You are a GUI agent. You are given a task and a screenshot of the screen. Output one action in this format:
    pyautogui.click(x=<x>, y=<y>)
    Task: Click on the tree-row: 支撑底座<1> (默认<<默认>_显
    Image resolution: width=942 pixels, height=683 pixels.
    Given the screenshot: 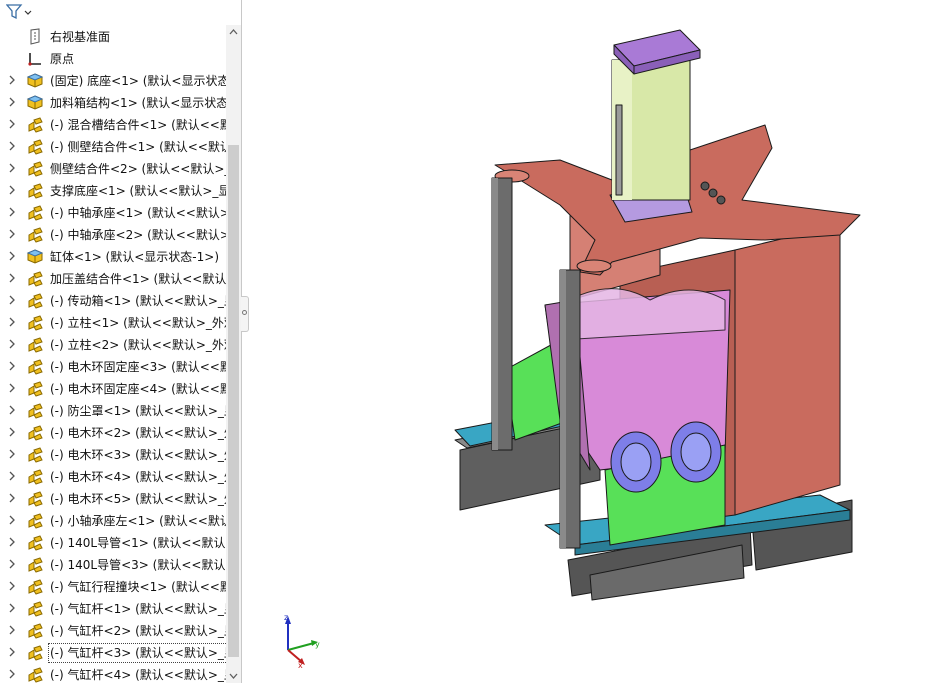 What is the action you would take?
    pyautogui.click(x=113, y=191)
    